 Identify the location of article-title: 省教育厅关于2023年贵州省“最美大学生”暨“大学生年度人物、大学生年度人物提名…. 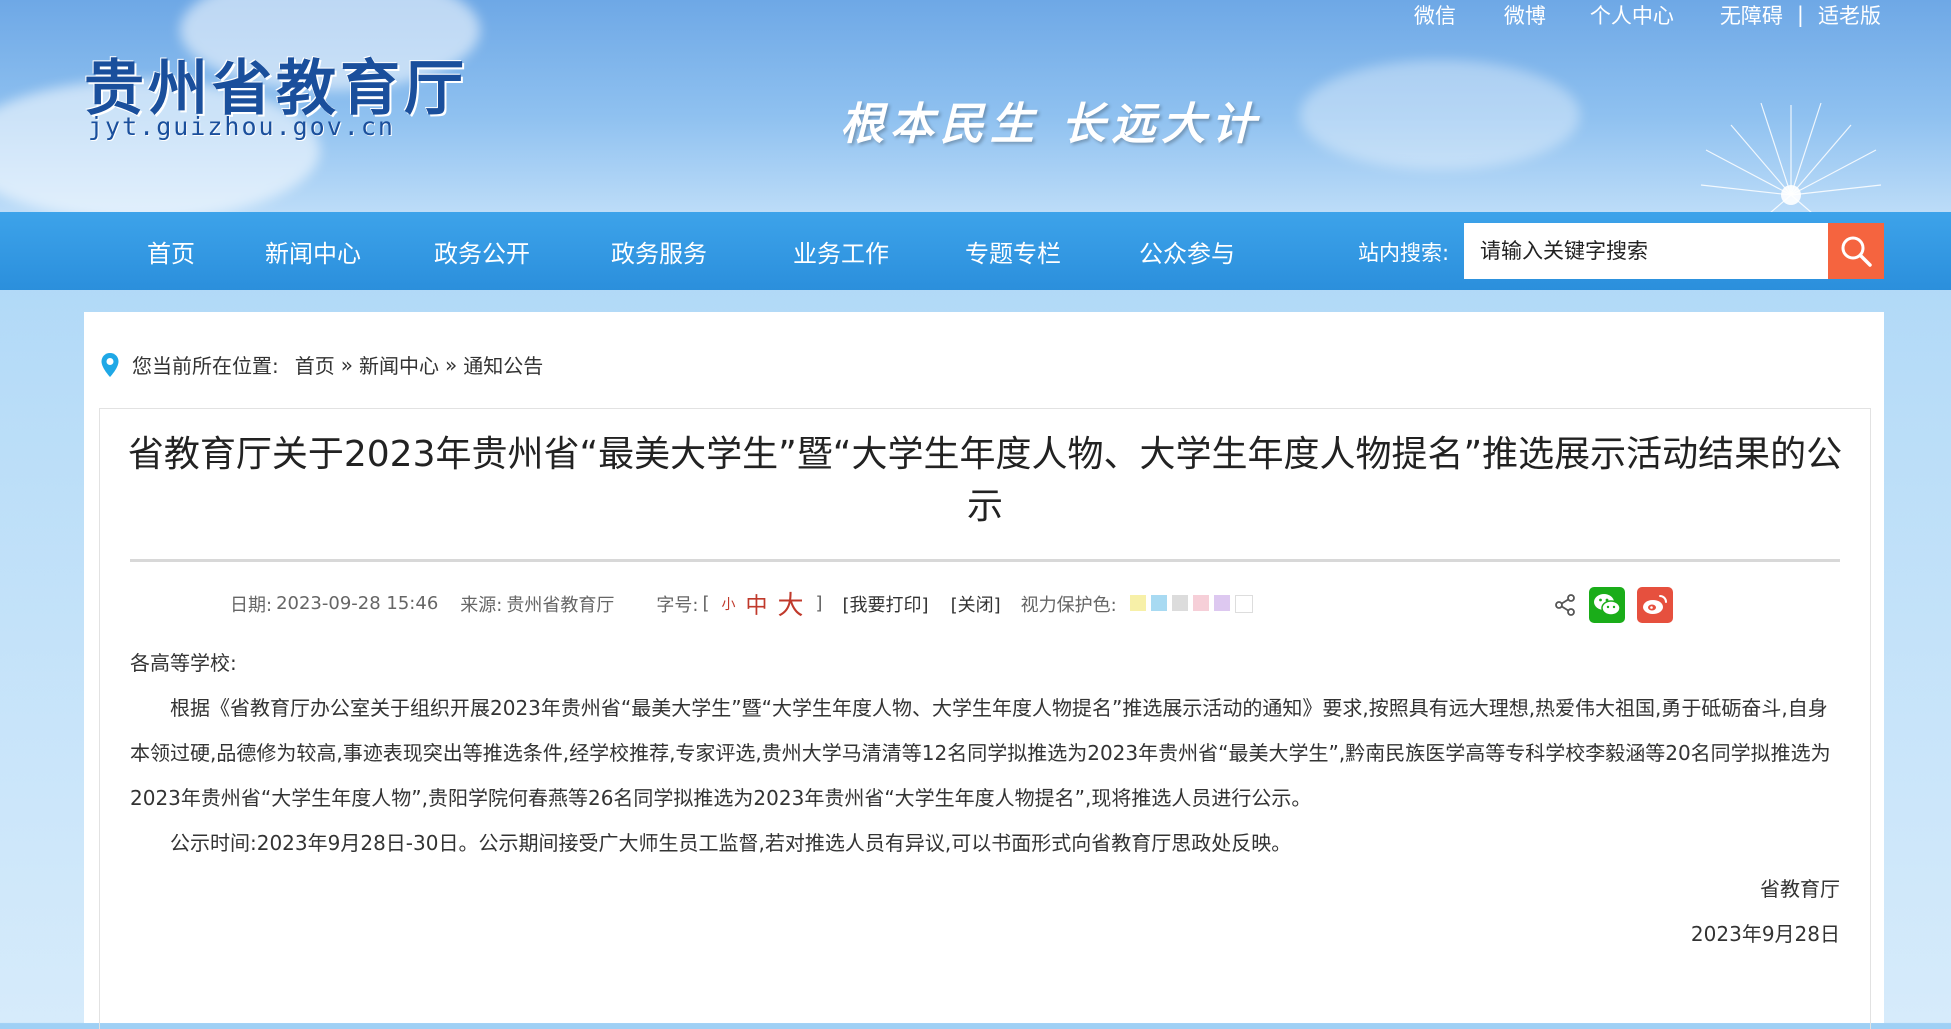
(985, 480).